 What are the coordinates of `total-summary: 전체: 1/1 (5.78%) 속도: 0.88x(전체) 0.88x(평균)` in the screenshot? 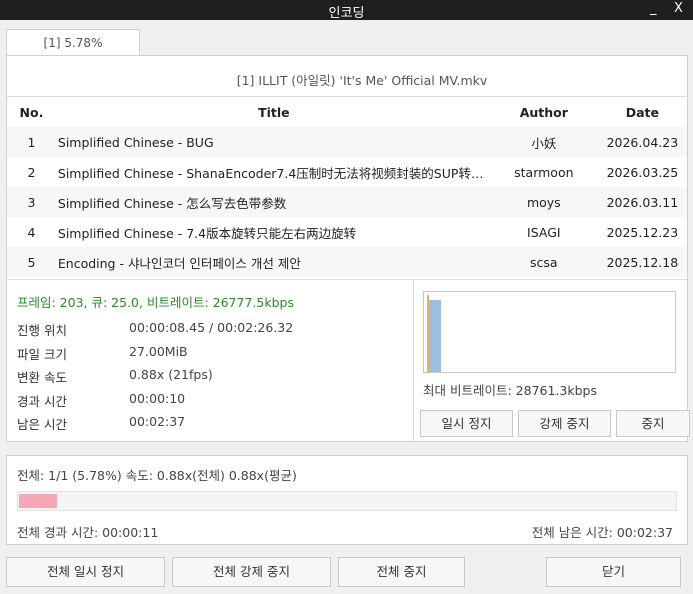 It's located at (157, 475).